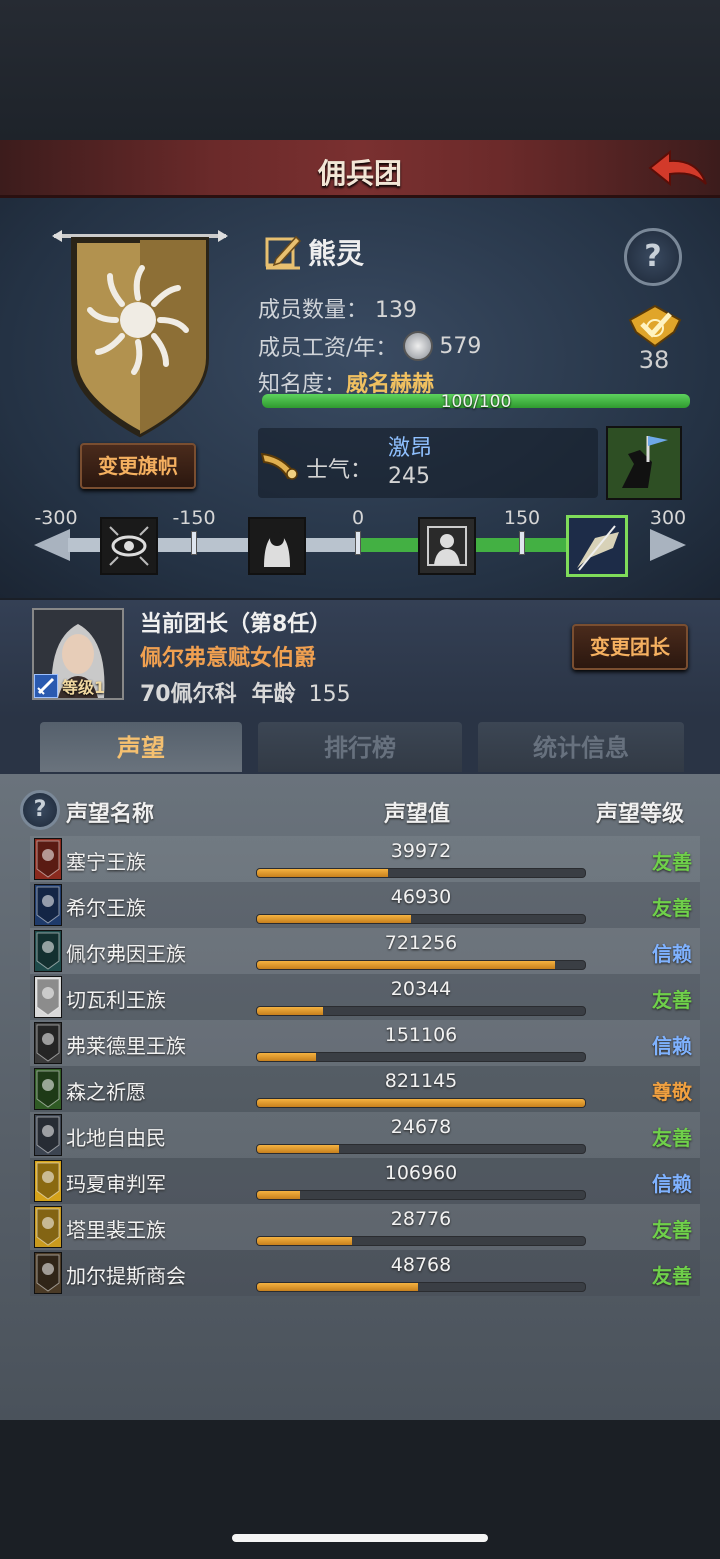 The width and height of the screenshot is (720, 1559). I want to click on reputation-level: 尊敬, so click(672, 1092).